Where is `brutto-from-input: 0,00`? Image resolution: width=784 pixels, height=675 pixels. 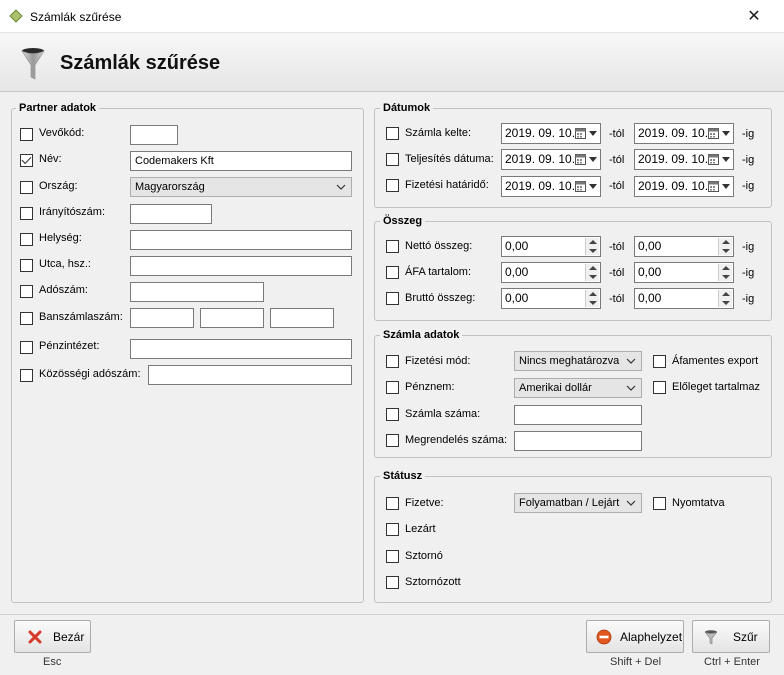
brutto-from-input: 0,00 is located at coordinates (551, 298).